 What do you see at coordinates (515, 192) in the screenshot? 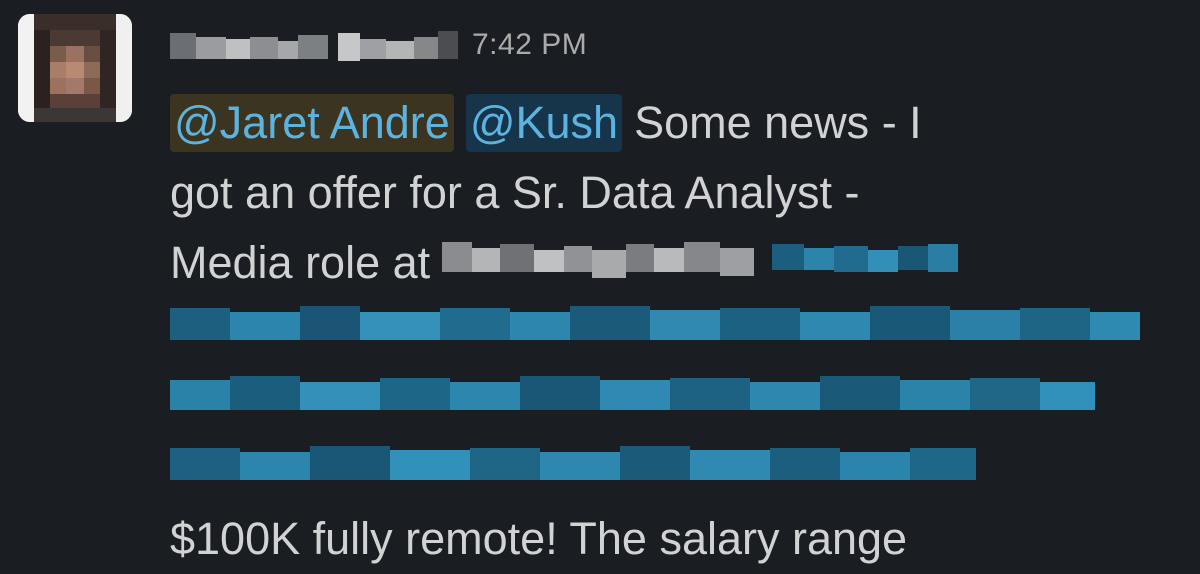
I see `message-text-line-2: got an offer for a Sr. Data Analyst -` at bounding box center [515, 192].